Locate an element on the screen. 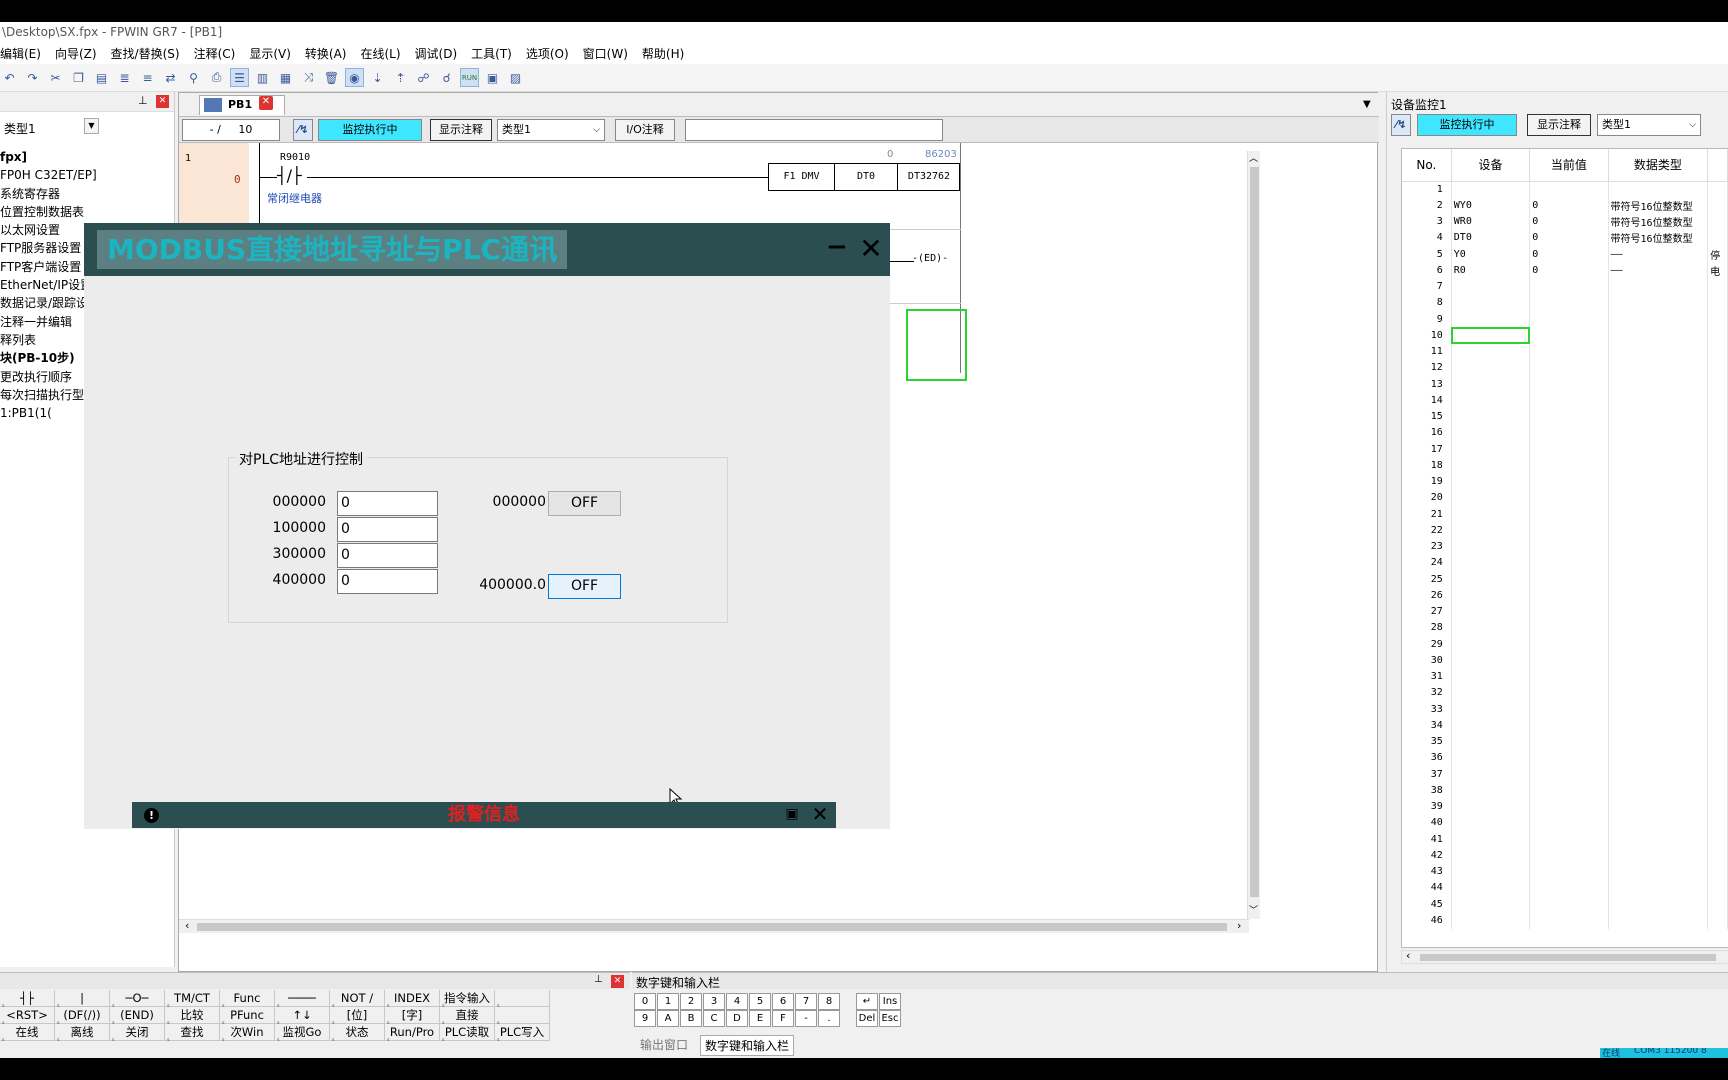  redo-icon: ↷ is located at coordinates (32, 77).